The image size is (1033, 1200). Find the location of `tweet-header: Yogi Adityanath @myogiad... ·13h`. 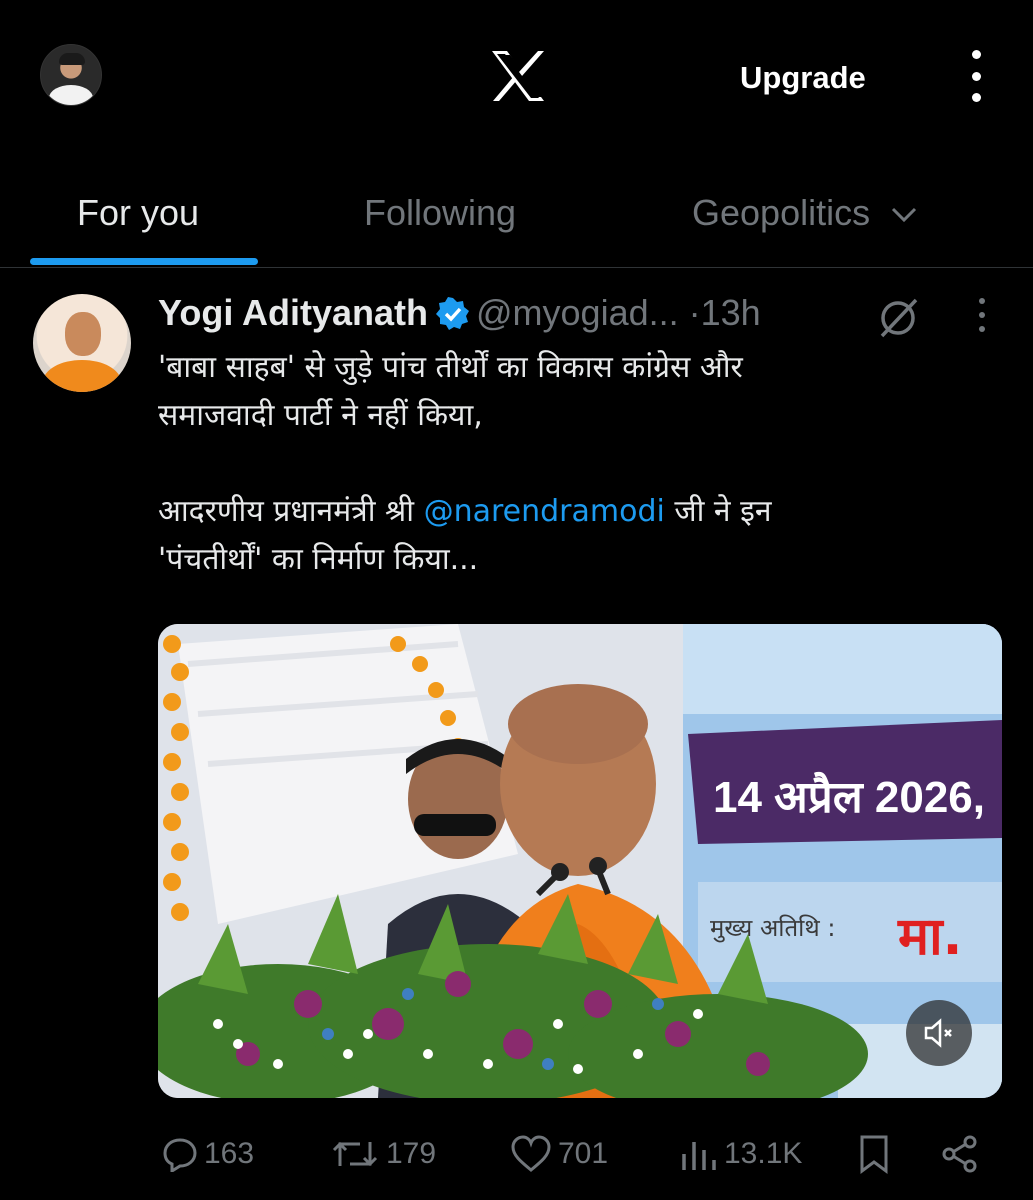

tweet-header: Yogi Adityanath @myogiad... ·13h is located at coordinates (459, 313).